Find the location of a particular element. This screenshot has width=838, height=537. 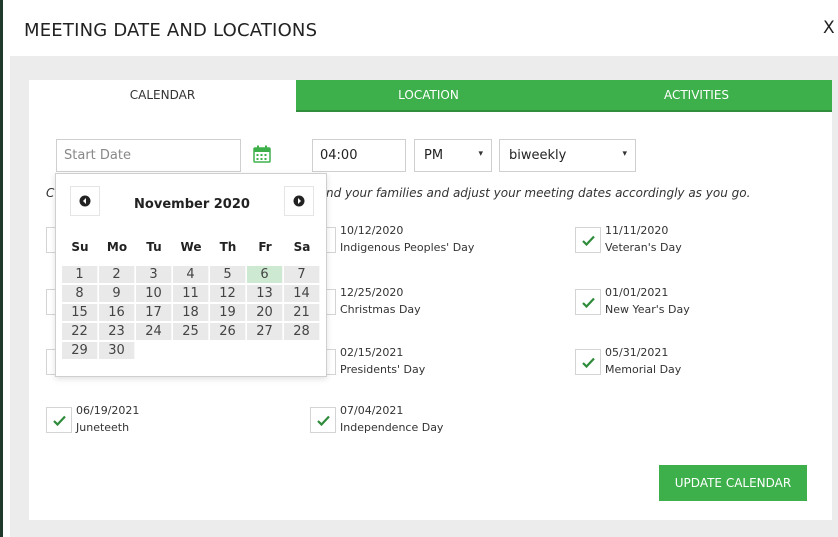

prev-month-button is located at coordinates (85, 201).